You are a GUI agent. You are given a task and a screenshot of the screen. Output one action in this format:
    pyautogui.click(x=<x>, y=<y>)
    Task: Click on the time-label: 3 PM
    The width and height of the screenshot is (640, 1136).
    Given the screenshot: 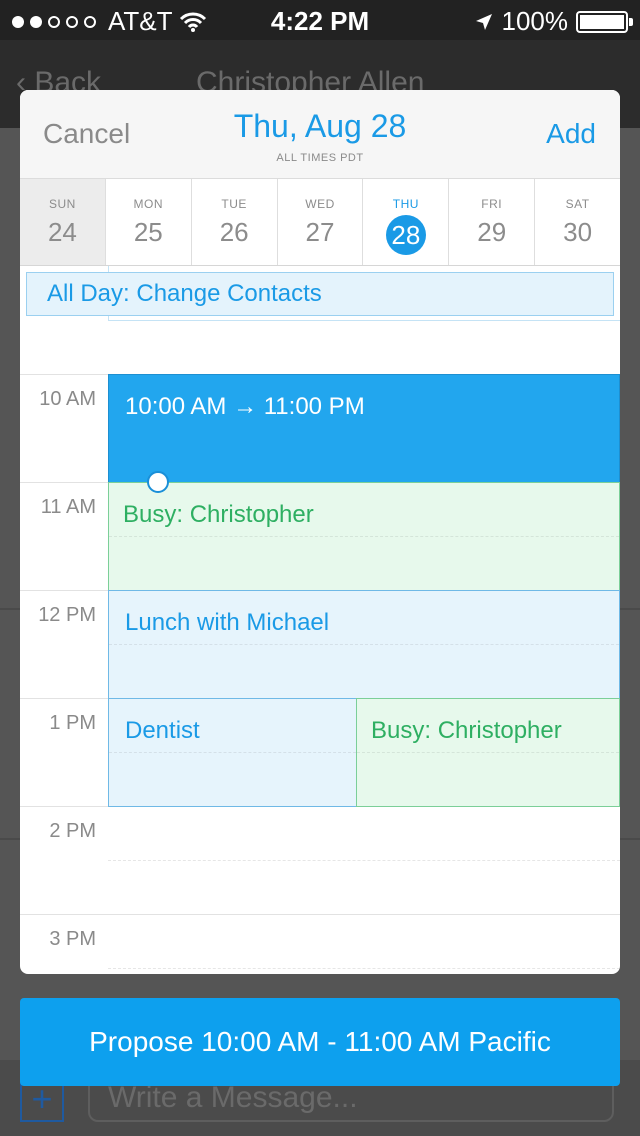 What is the action you would take?
    pyautogui.click(x=72, y=939)
    